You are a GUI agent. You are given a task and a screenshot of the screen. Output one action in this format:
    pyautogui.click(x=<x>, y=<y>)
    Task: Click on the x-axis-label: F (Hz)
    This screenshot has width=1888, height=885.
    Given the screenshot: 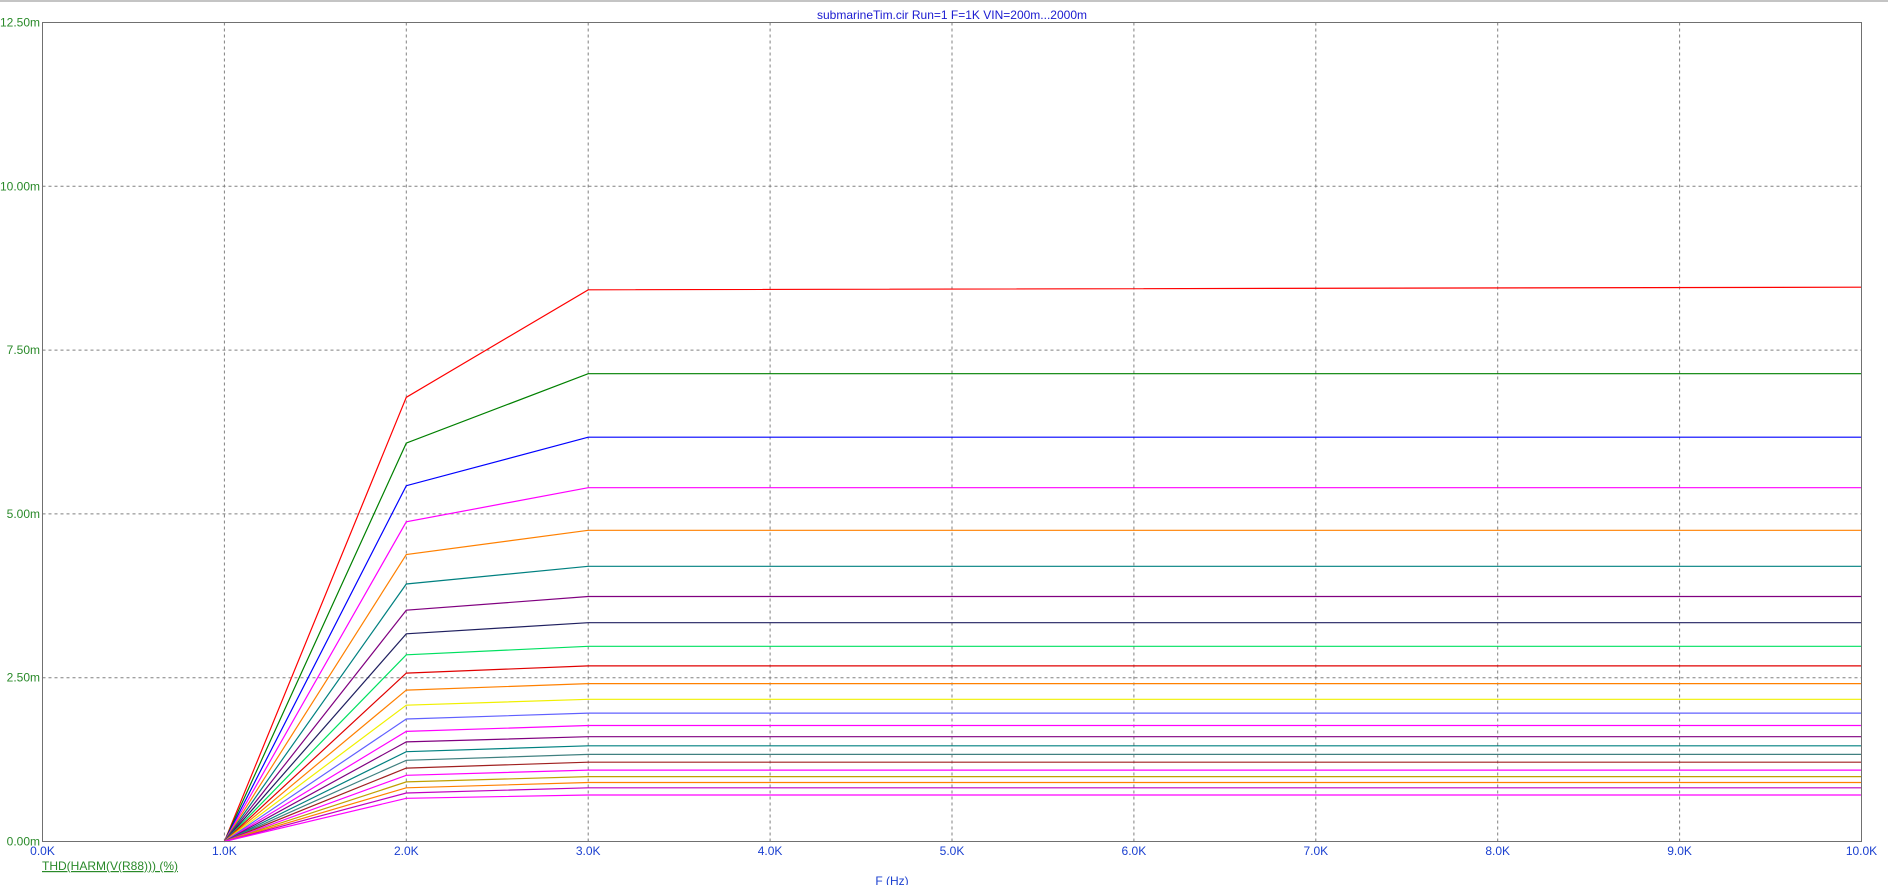 What is the action you would take?
    pyautogui.click(x=891, y=879)
    